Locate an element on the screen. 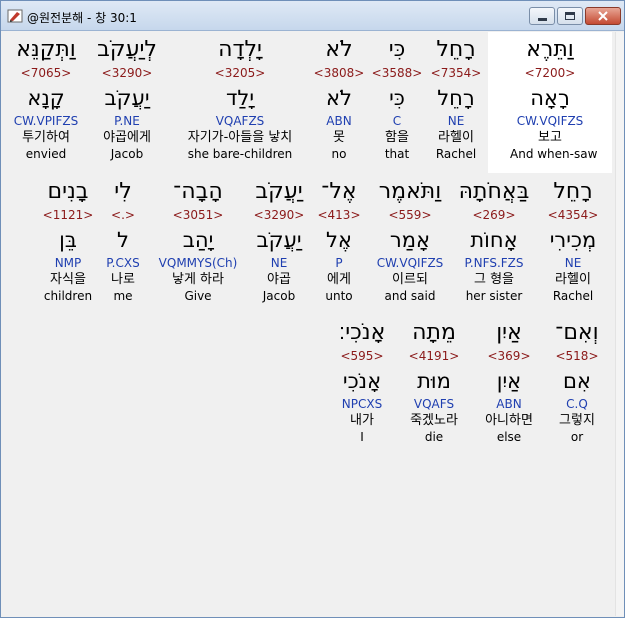 The image size is (625, 618). korean-gloss: 야곱 is located at coordinates (279, 279).